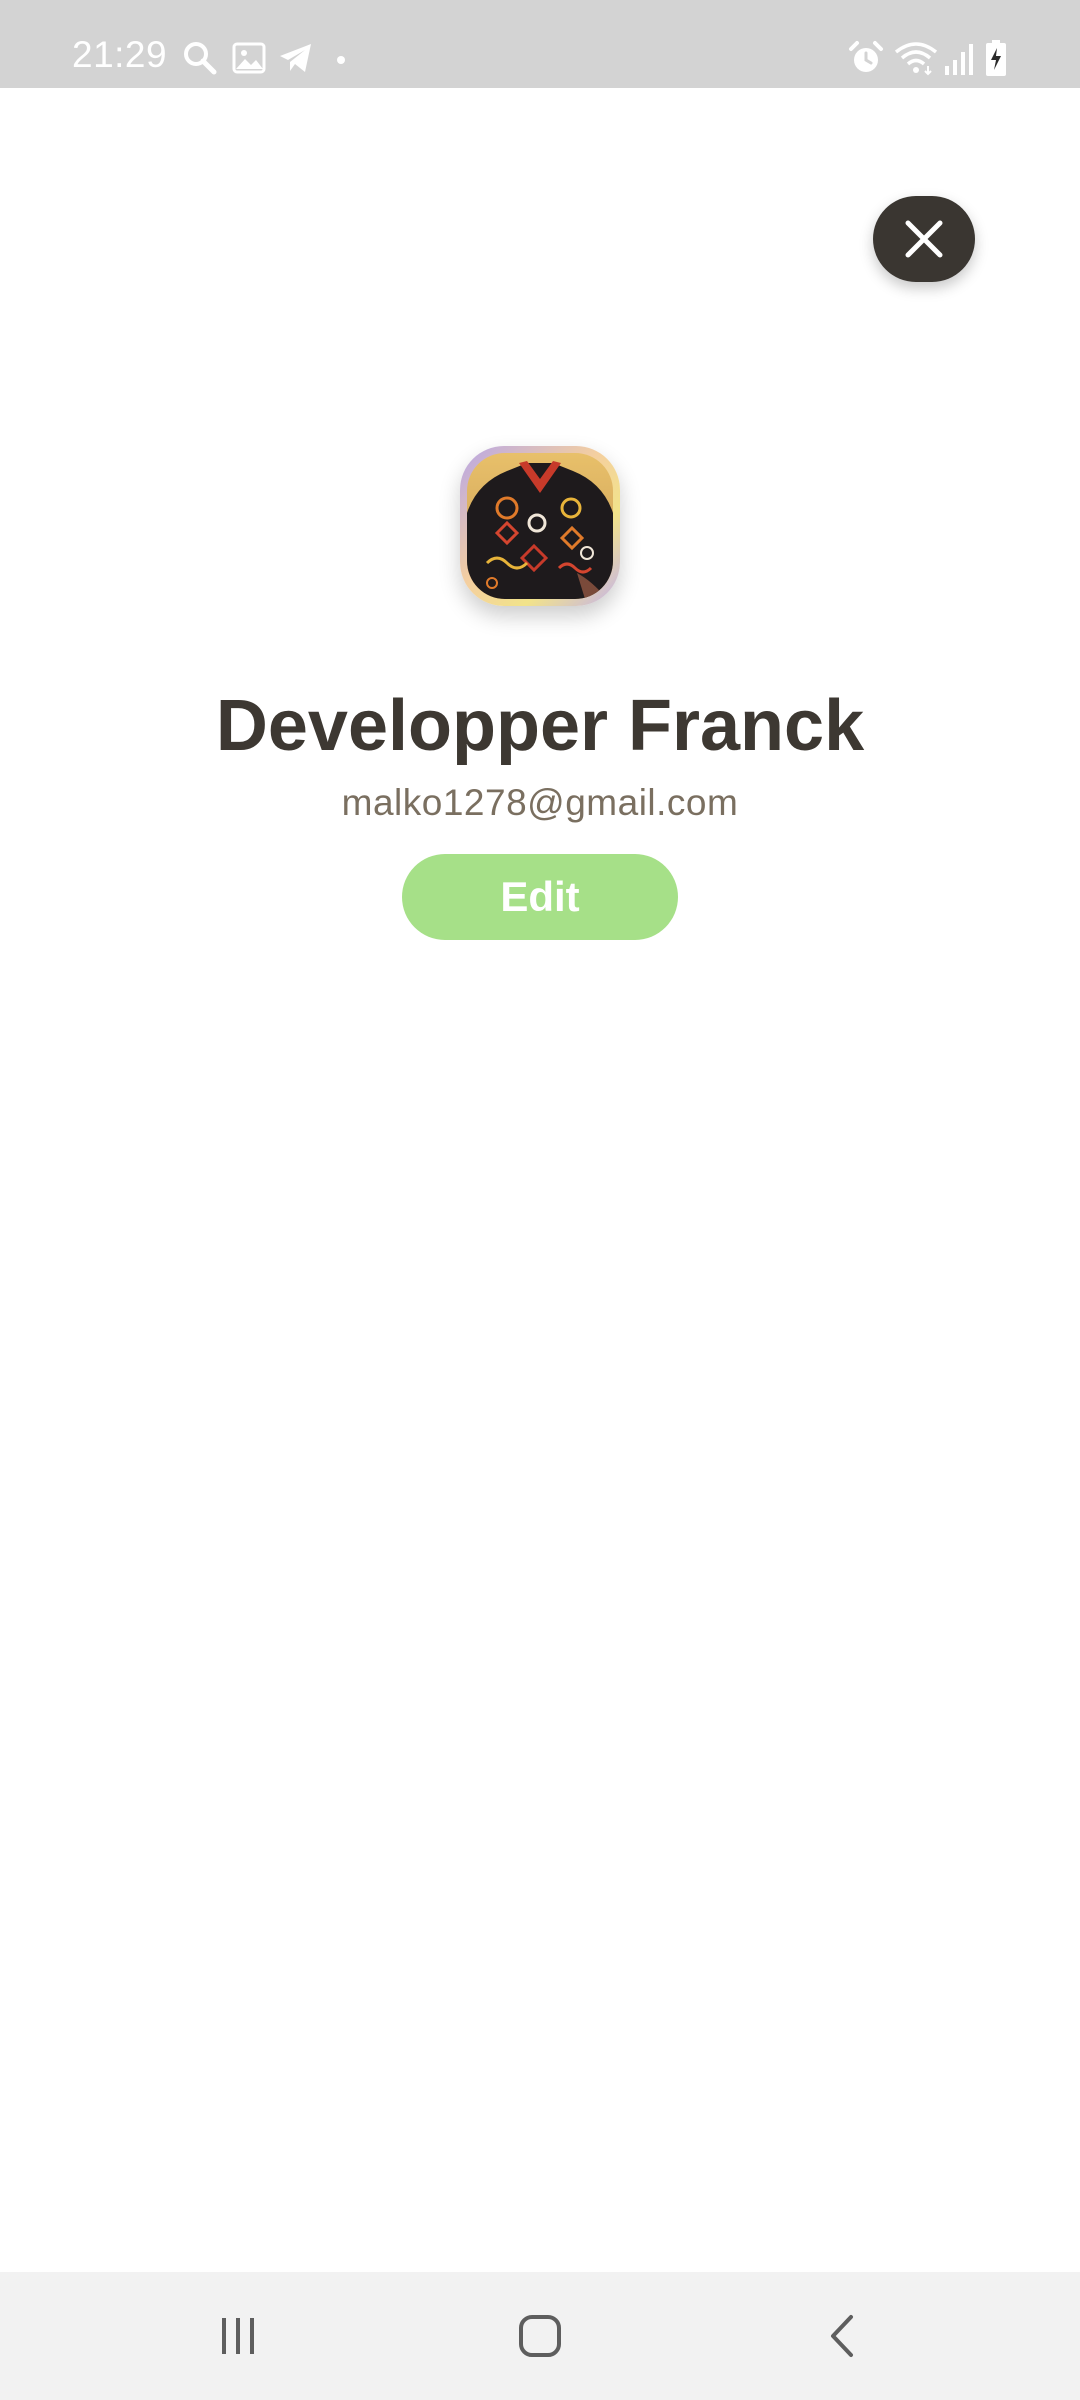  What do you see at coordinates (959, 59) in the screenshot?
I see `signal-icon` at bounding box center [959, 59].